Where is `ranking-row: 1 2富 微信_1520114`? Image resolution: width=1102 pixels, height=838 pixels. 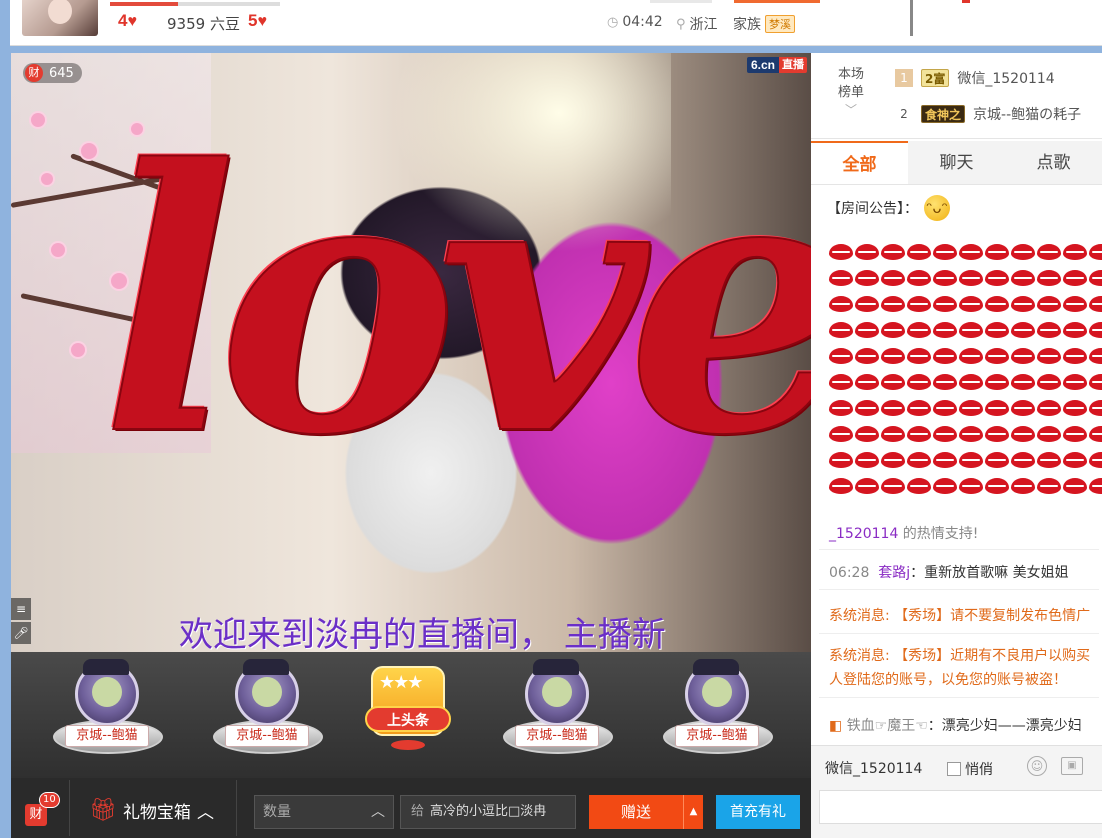
ranking-row: 1 2富 微信_1520114 is located at coordinates (975, 78).